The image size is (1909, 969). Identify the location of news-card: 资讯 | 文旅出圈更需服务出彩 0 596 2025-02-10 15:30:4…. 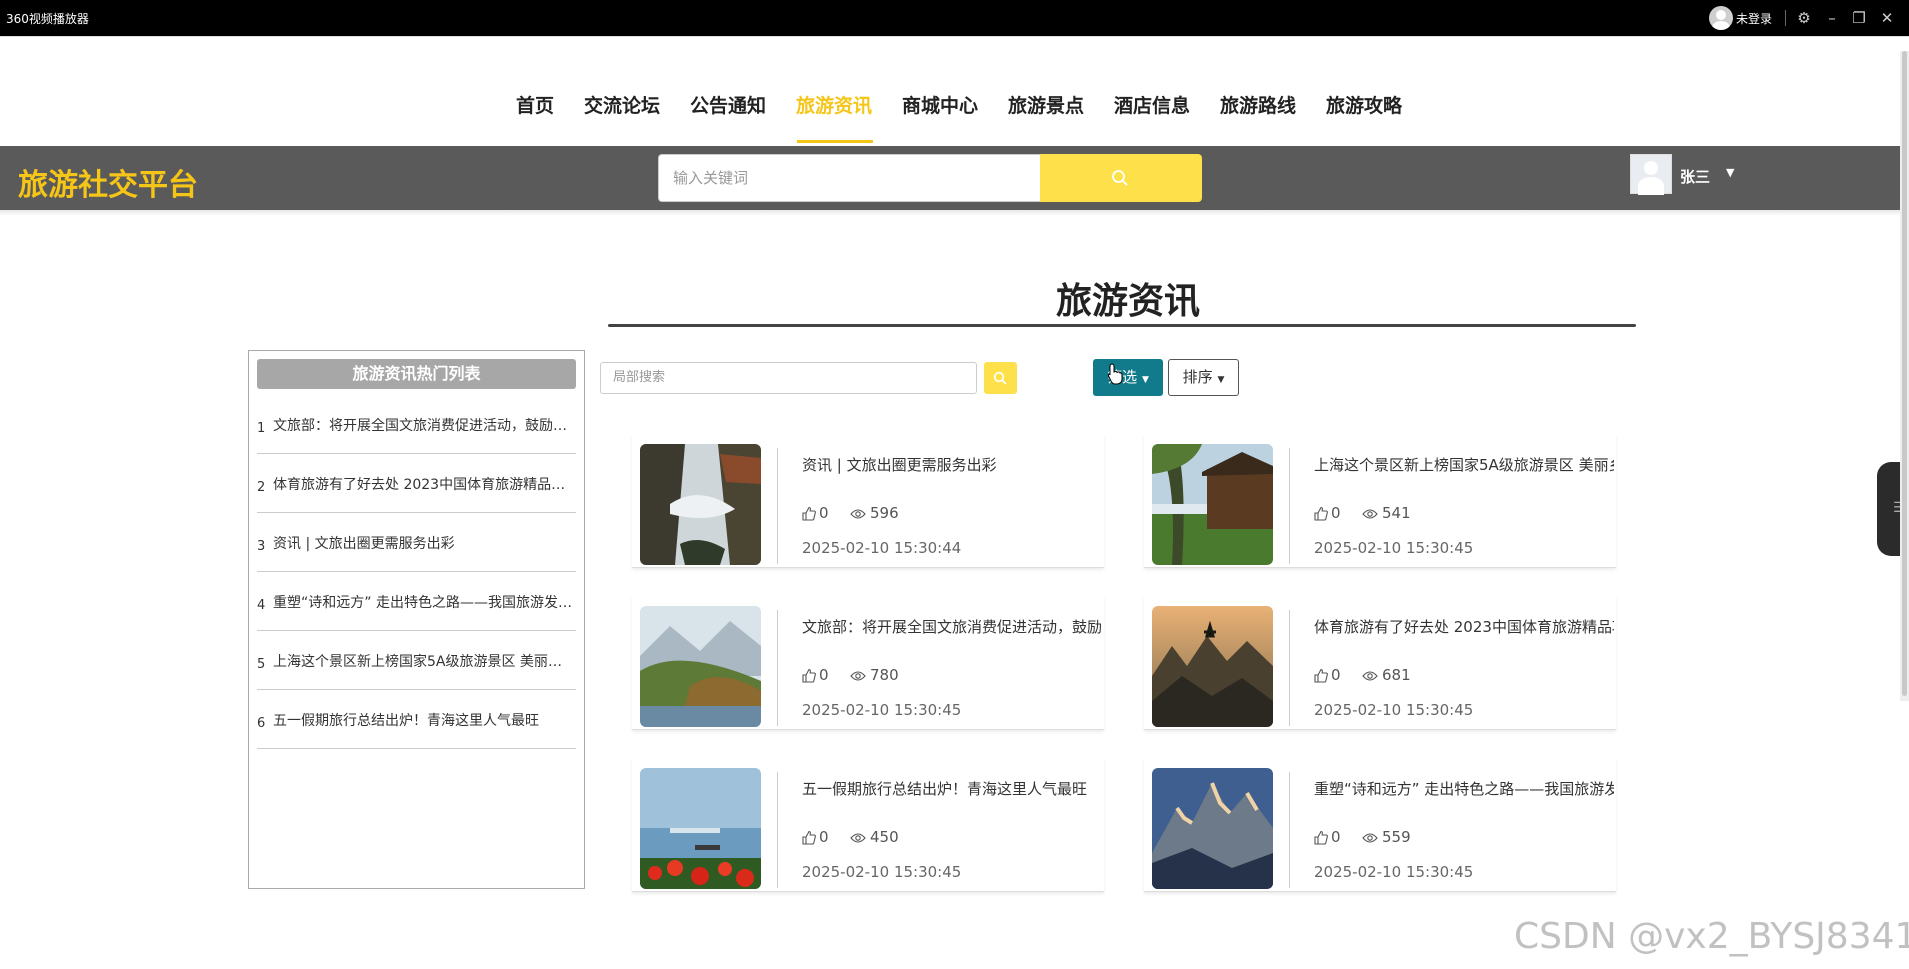
(868, 501).